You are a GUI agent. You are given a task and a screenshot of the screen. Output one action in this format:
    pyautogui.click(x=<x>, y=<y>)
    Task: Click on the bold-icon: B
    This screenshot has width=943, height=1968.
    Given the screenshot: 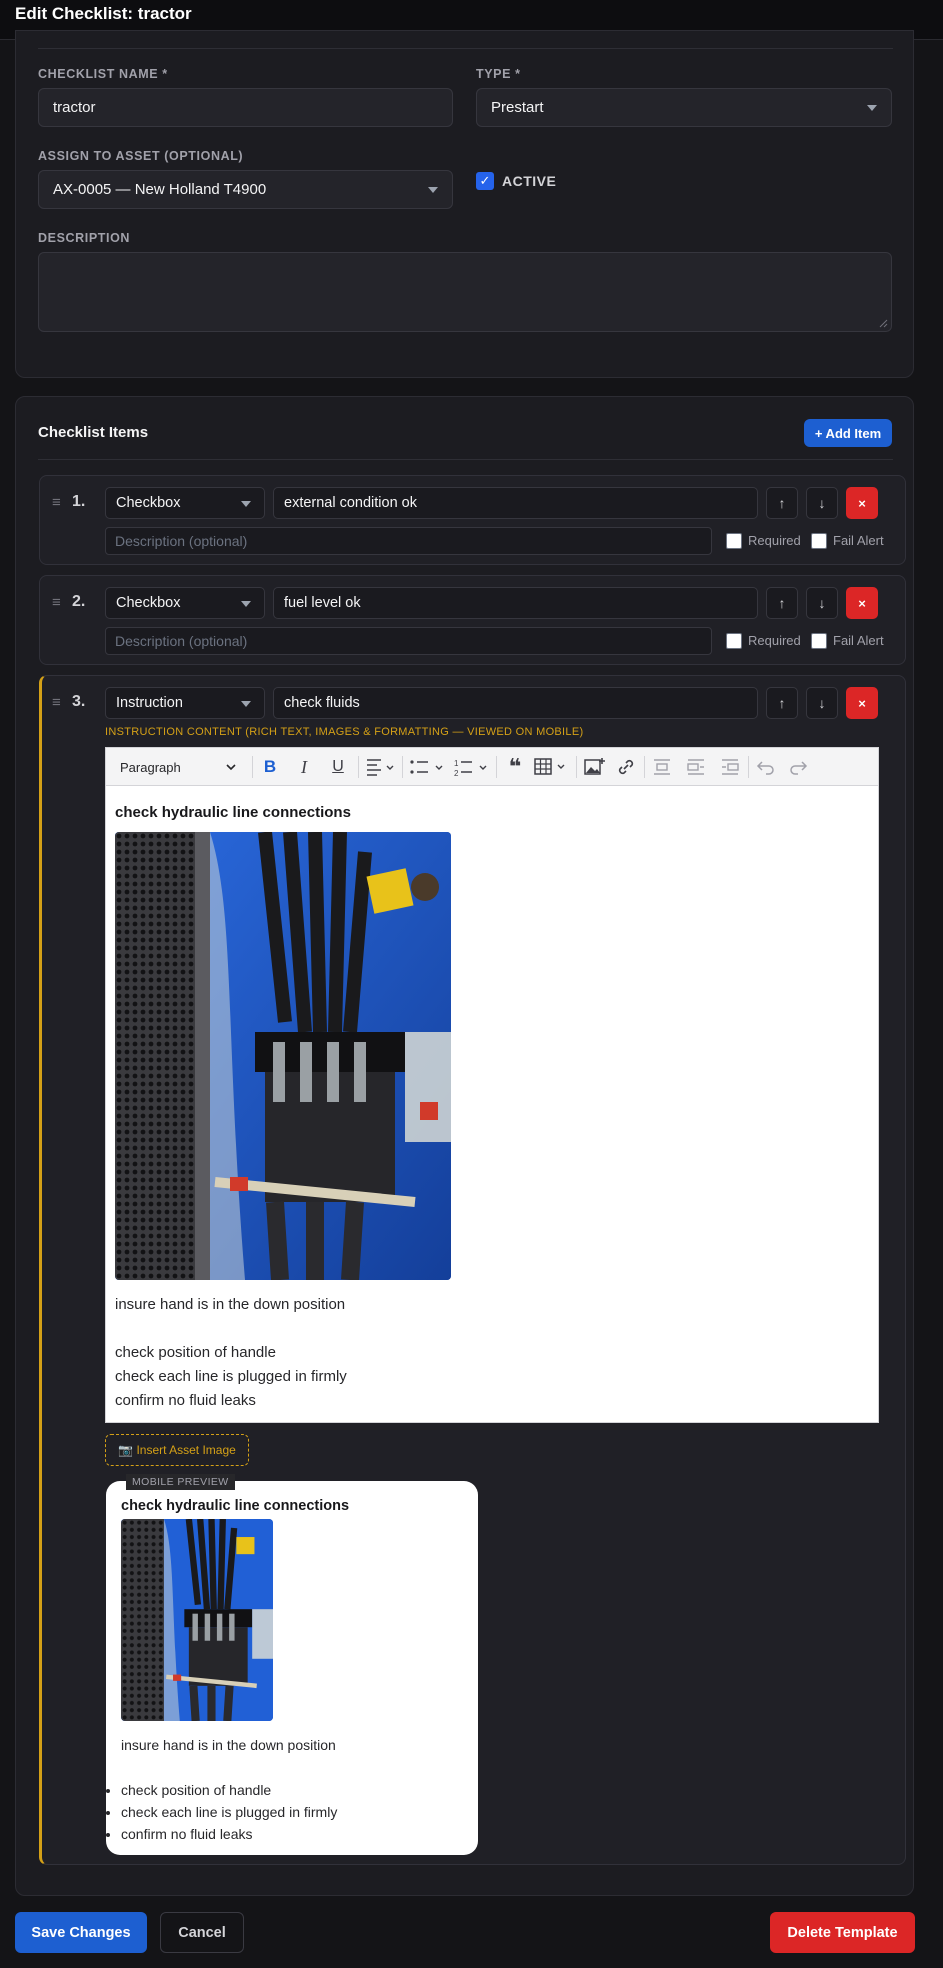 What is the action you would take?
    pyautogui.click(x=270, y=767)
    